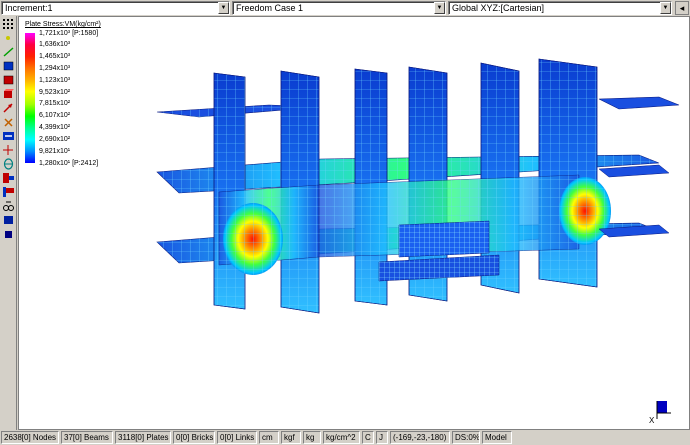 The height and width of the screenshot is (445, 690). Describe the element at coordinates (368, 437) in the screenshot. I see `status-temp-unit: C` at that location.